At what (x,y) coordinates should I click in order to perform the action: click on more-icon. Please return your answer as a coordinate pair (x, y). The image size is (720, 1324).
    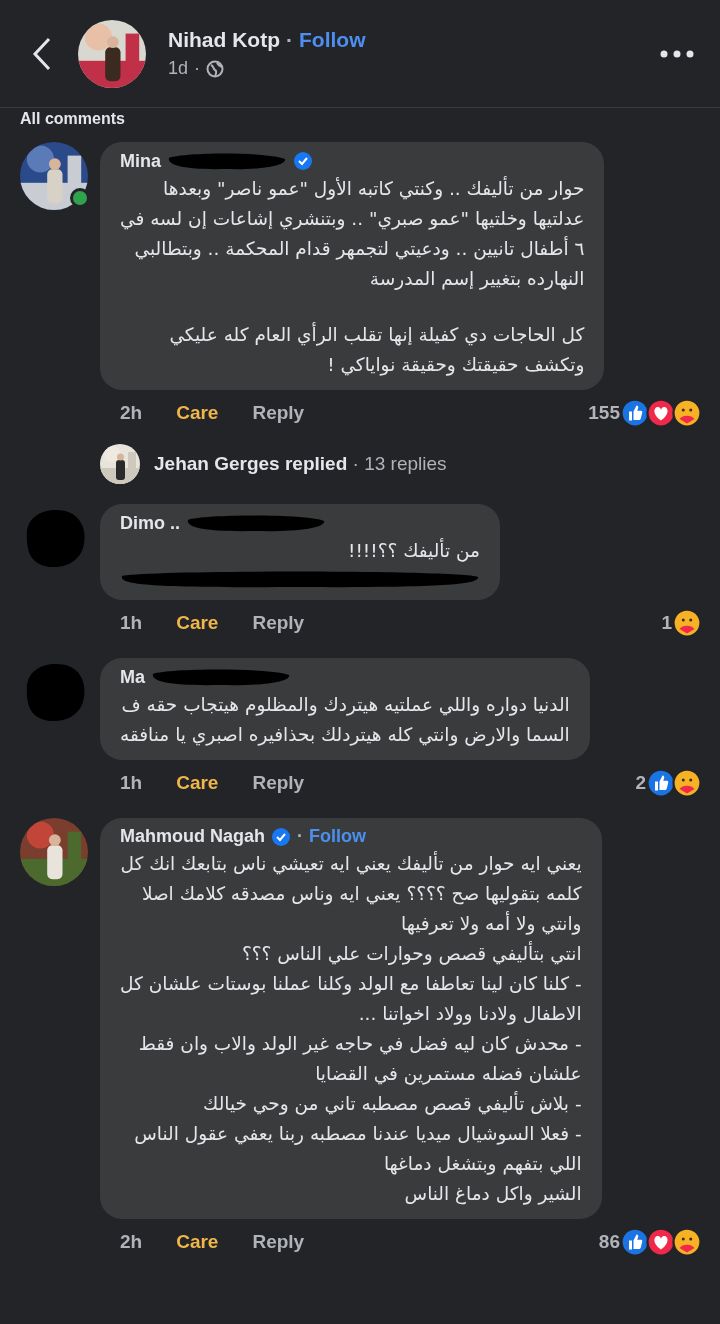
    Looking at the image, I should click on (677, 53).